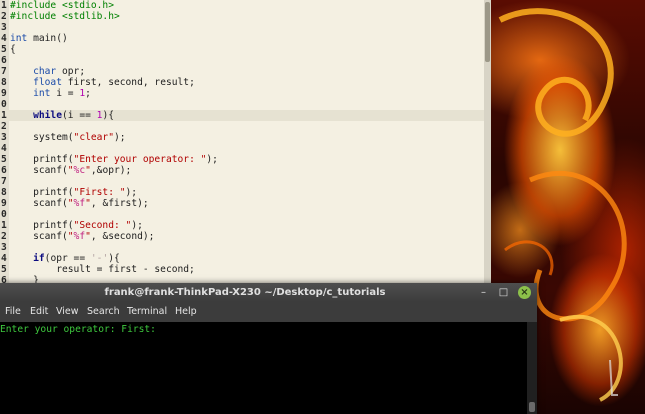 The height and width of the screenshot is (414, 645). I want to click on code-line: 3 system("clear");, so click(242, 137).